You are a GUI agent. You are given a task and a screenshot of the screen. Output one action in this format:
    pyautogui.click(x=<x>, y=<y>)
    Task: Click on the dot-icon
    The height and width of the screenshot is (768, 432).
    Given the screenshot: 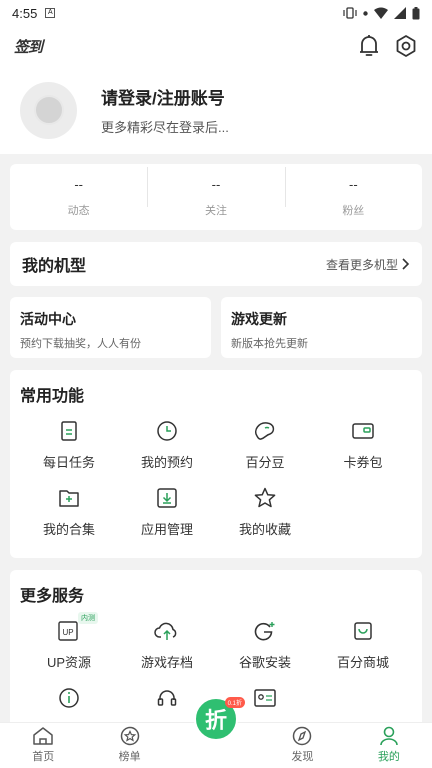 What is the action you would take?
    pyautogui.click(x=365, y=13)
    